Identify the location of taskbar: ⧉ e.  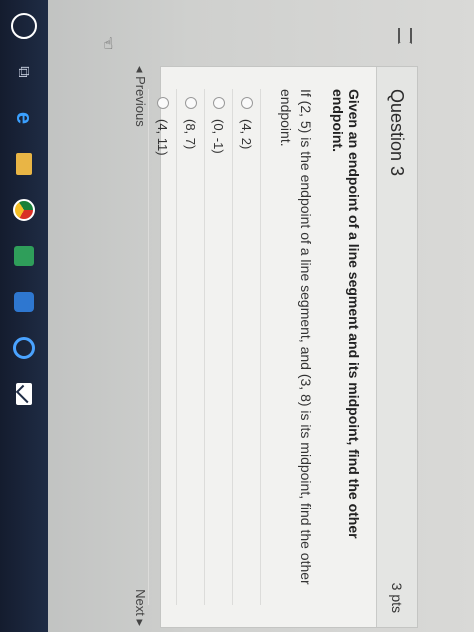
(24, 316).